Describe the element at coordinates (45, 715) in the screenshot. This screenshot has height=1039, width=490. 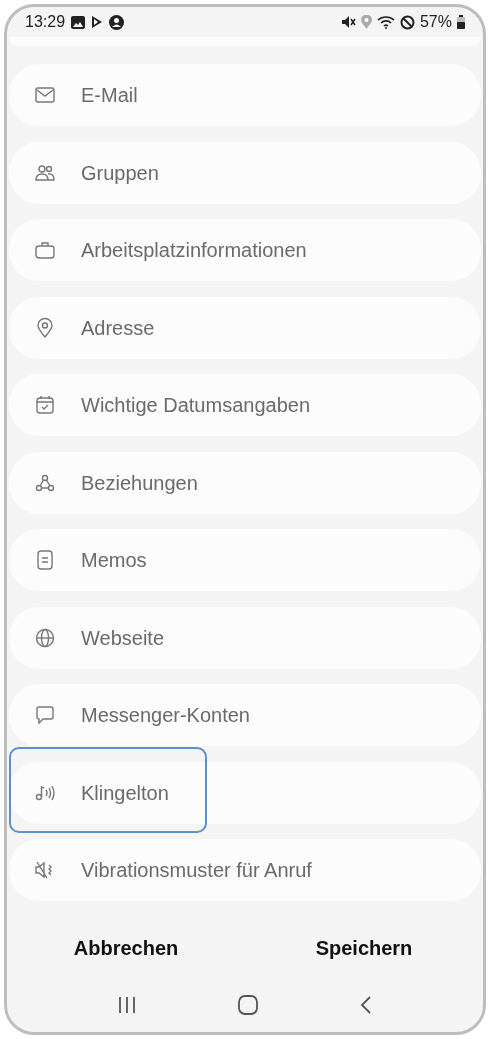
I see `chat-bubble-icon` at that location.